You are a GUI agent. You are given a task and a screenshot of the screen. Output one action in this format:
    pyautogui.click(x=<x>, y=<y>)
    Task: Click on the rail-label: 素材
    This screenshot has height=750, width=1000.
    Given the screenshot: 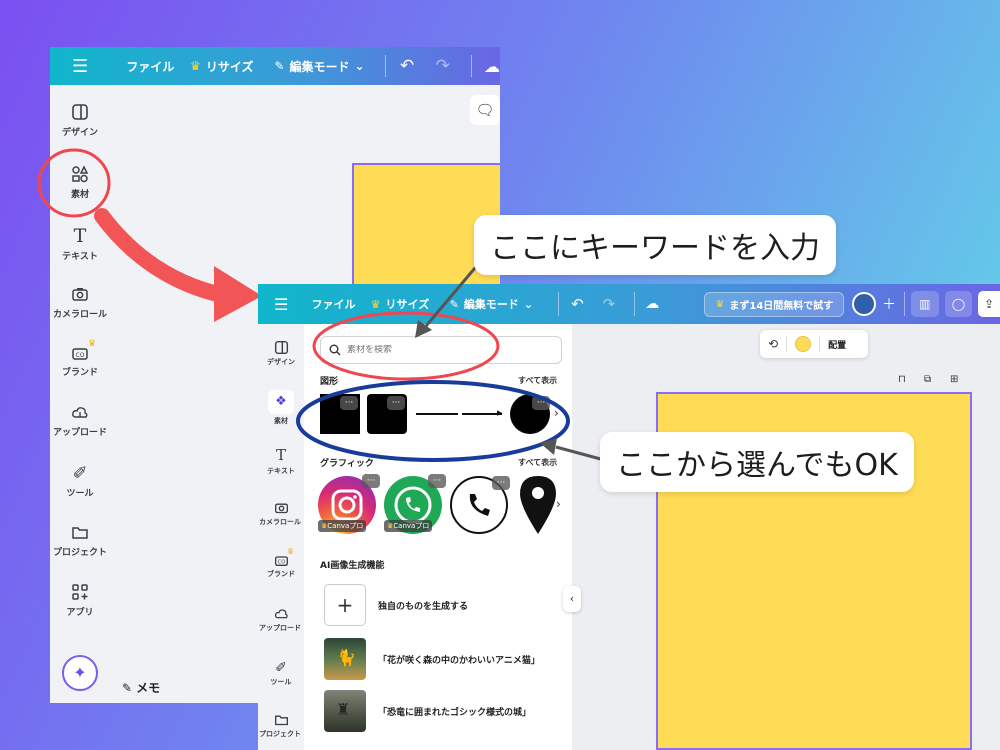 What is the action you would take?
    pyautogui.click(x=79, y=195)
    